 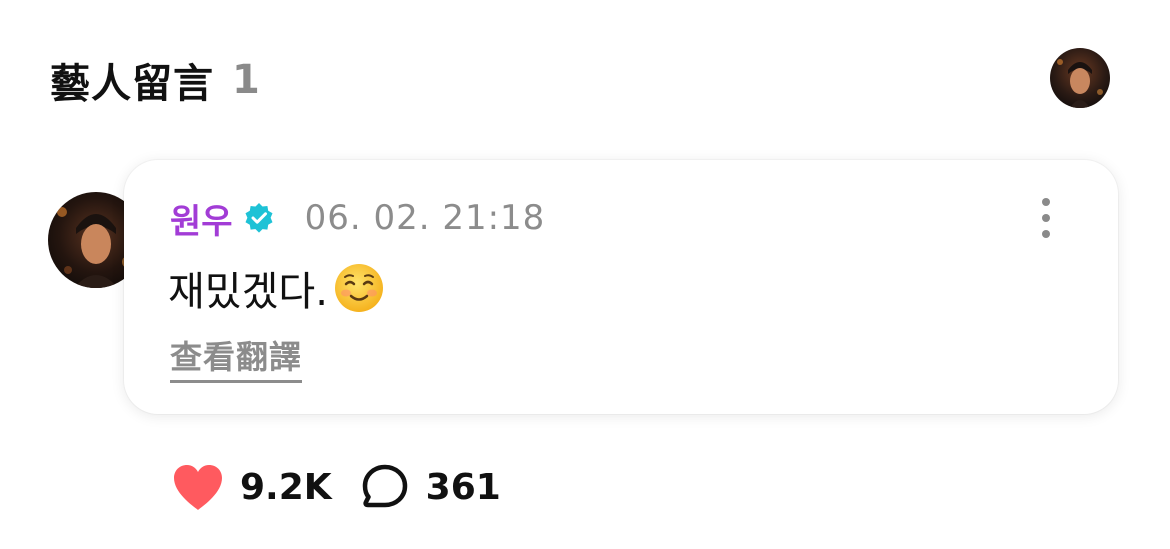 I want to click on verified-badge-icon, so click(x=259, y=218).